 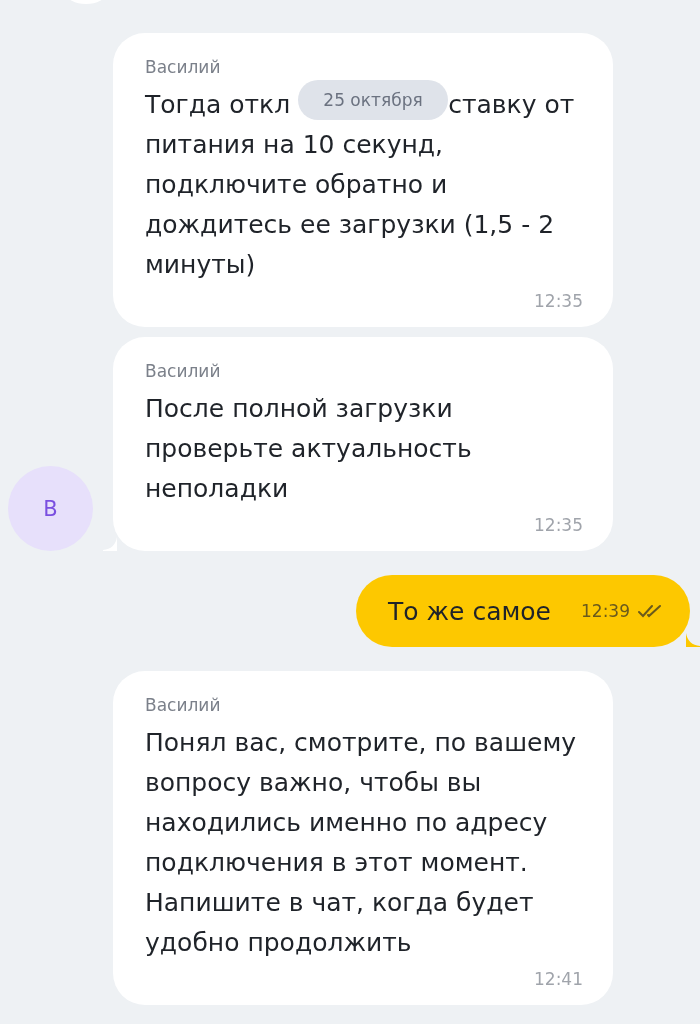 What do you see at coordinates (558, 979) in the screenshot?
I see `message-time: 12:41` at bounding box center [558, 979].